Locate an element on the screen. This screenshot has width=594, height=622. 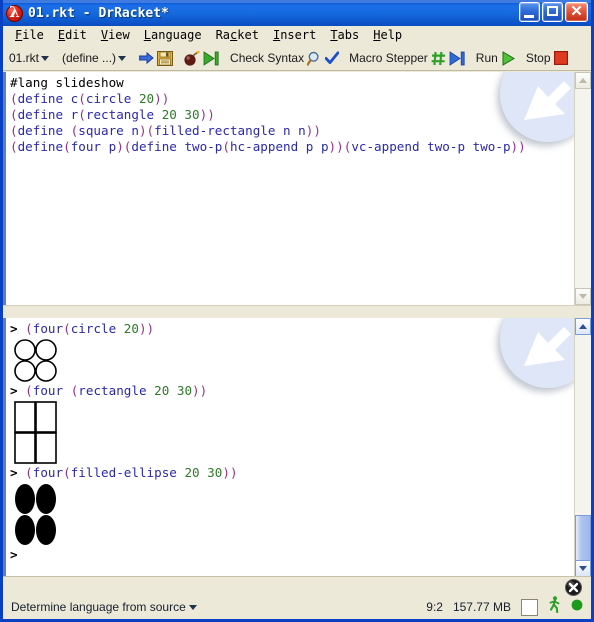
stop-square-icon is located at coordinates (560, 58).